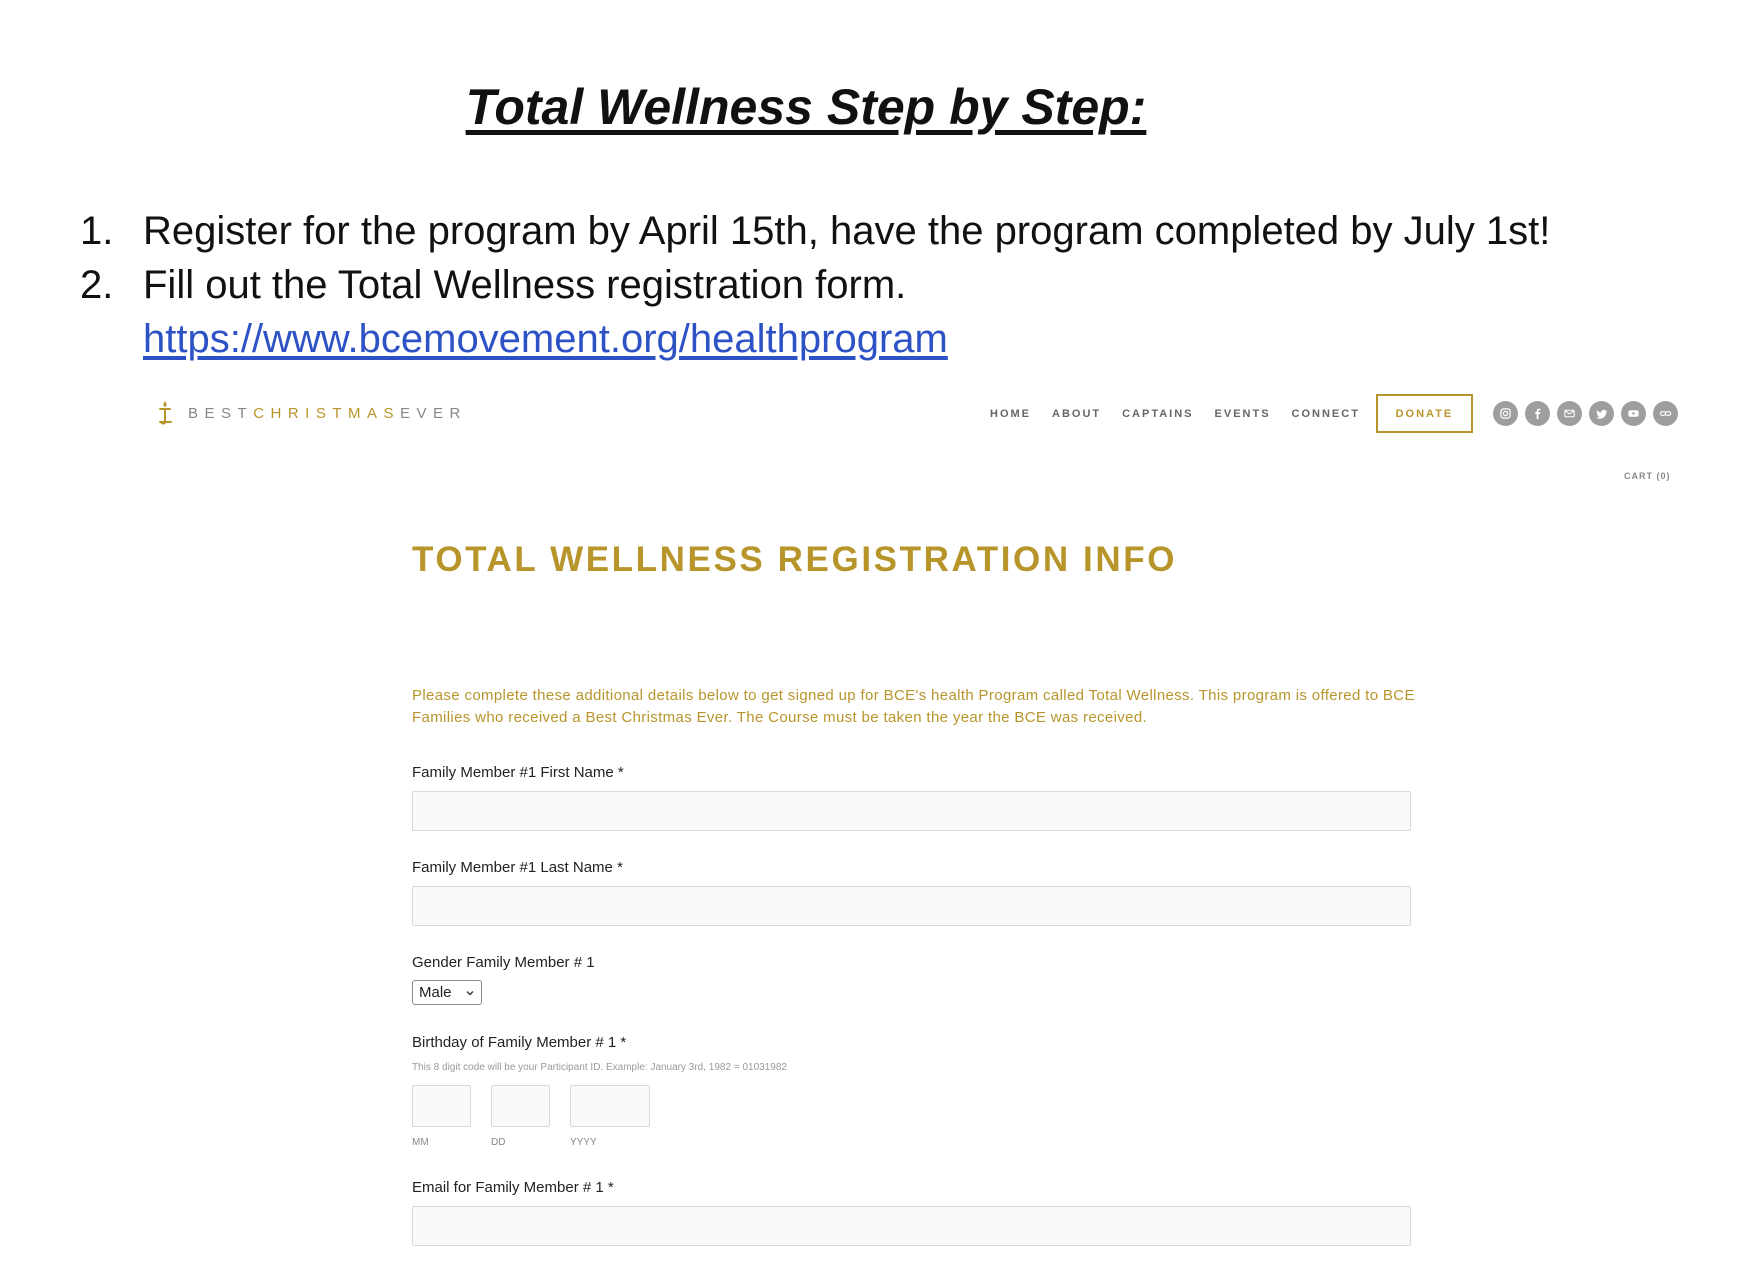 Image resolution: width=1745 pixels, height=1270 pixels. What do you see at coordinates (1076, 414) in the screenshot?
I see `nav-about: ABOUT` at bounding box center [1076, 414].